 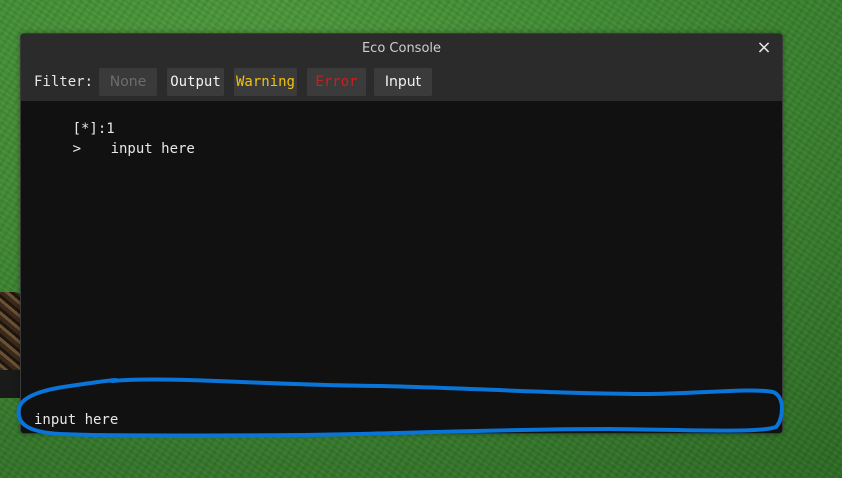 What do you see at coordinates (401, 412) in the screenshot?
I see `console-input-field: input here` at bounding box center [401, 412].